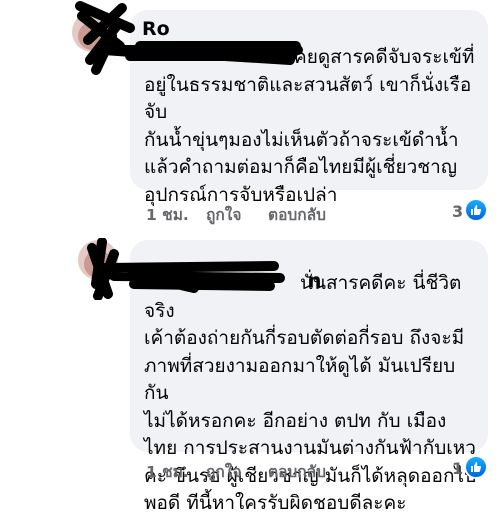 This screenshot has height=518, width=500. I want to click on comment-author: Ro, so click(156, 29).